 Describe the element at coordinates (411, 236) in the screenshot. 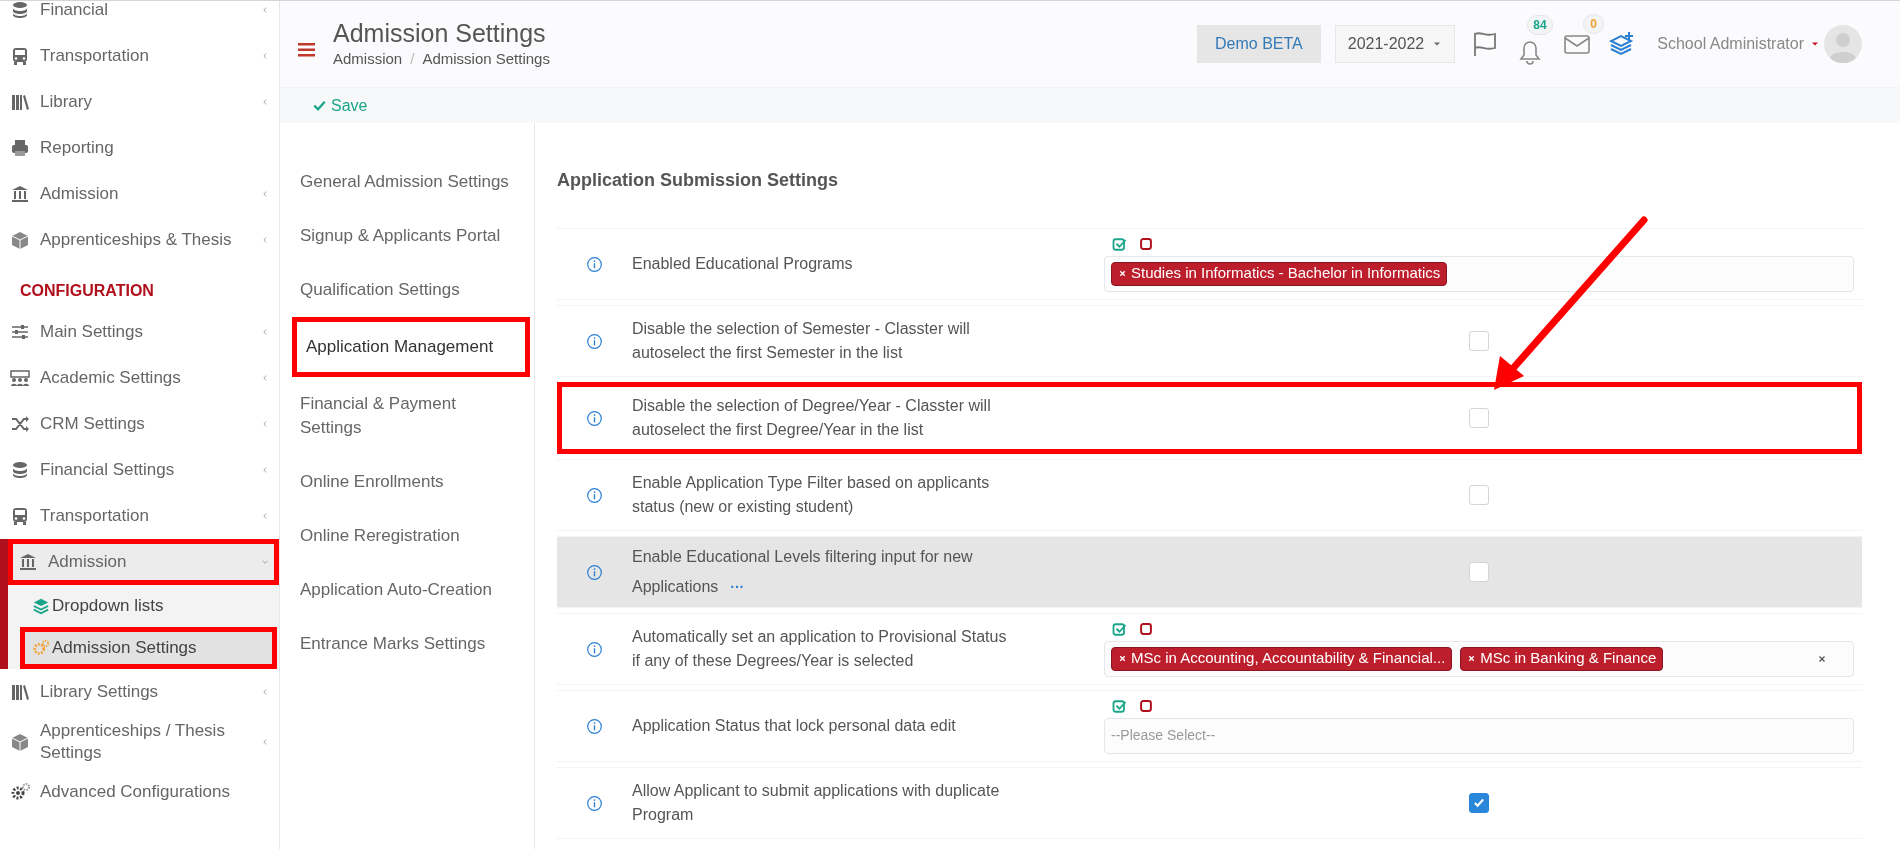

I see `settings-tab: Signup & Applicants Portal` at that location.